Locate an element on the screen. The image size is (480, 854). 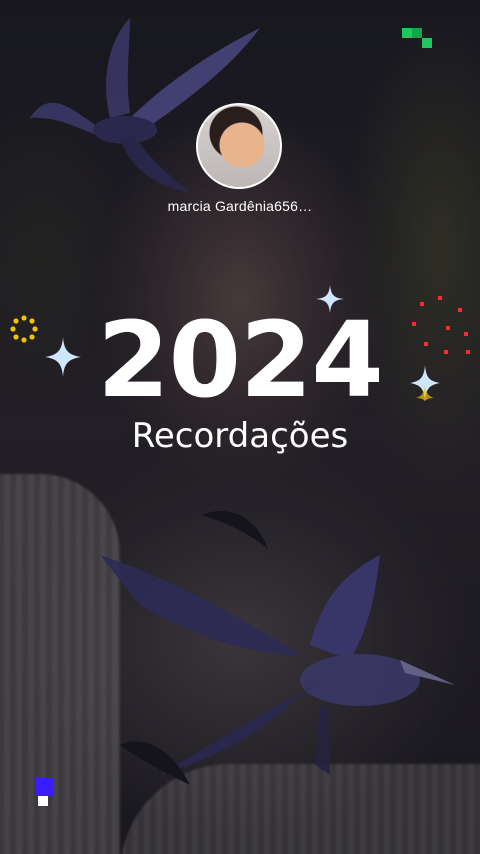
pixel-decoration-green is located at coordinates (417, 38).